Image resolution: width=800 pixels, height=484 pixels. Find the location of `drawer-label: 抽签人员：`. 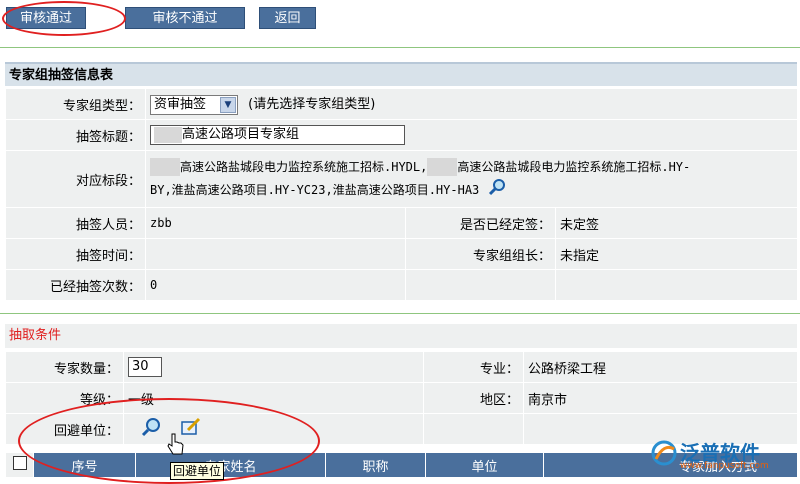

drawer-label: 抽签人员： is located at coordinates (75, 223).